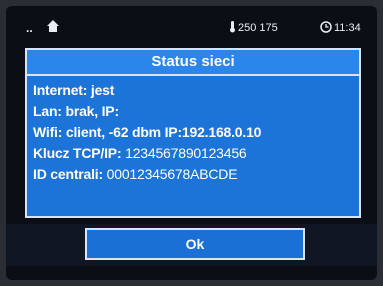 This screenshot has width=383, height=286. I want to click on thermometer-icon, so click(232, 27).